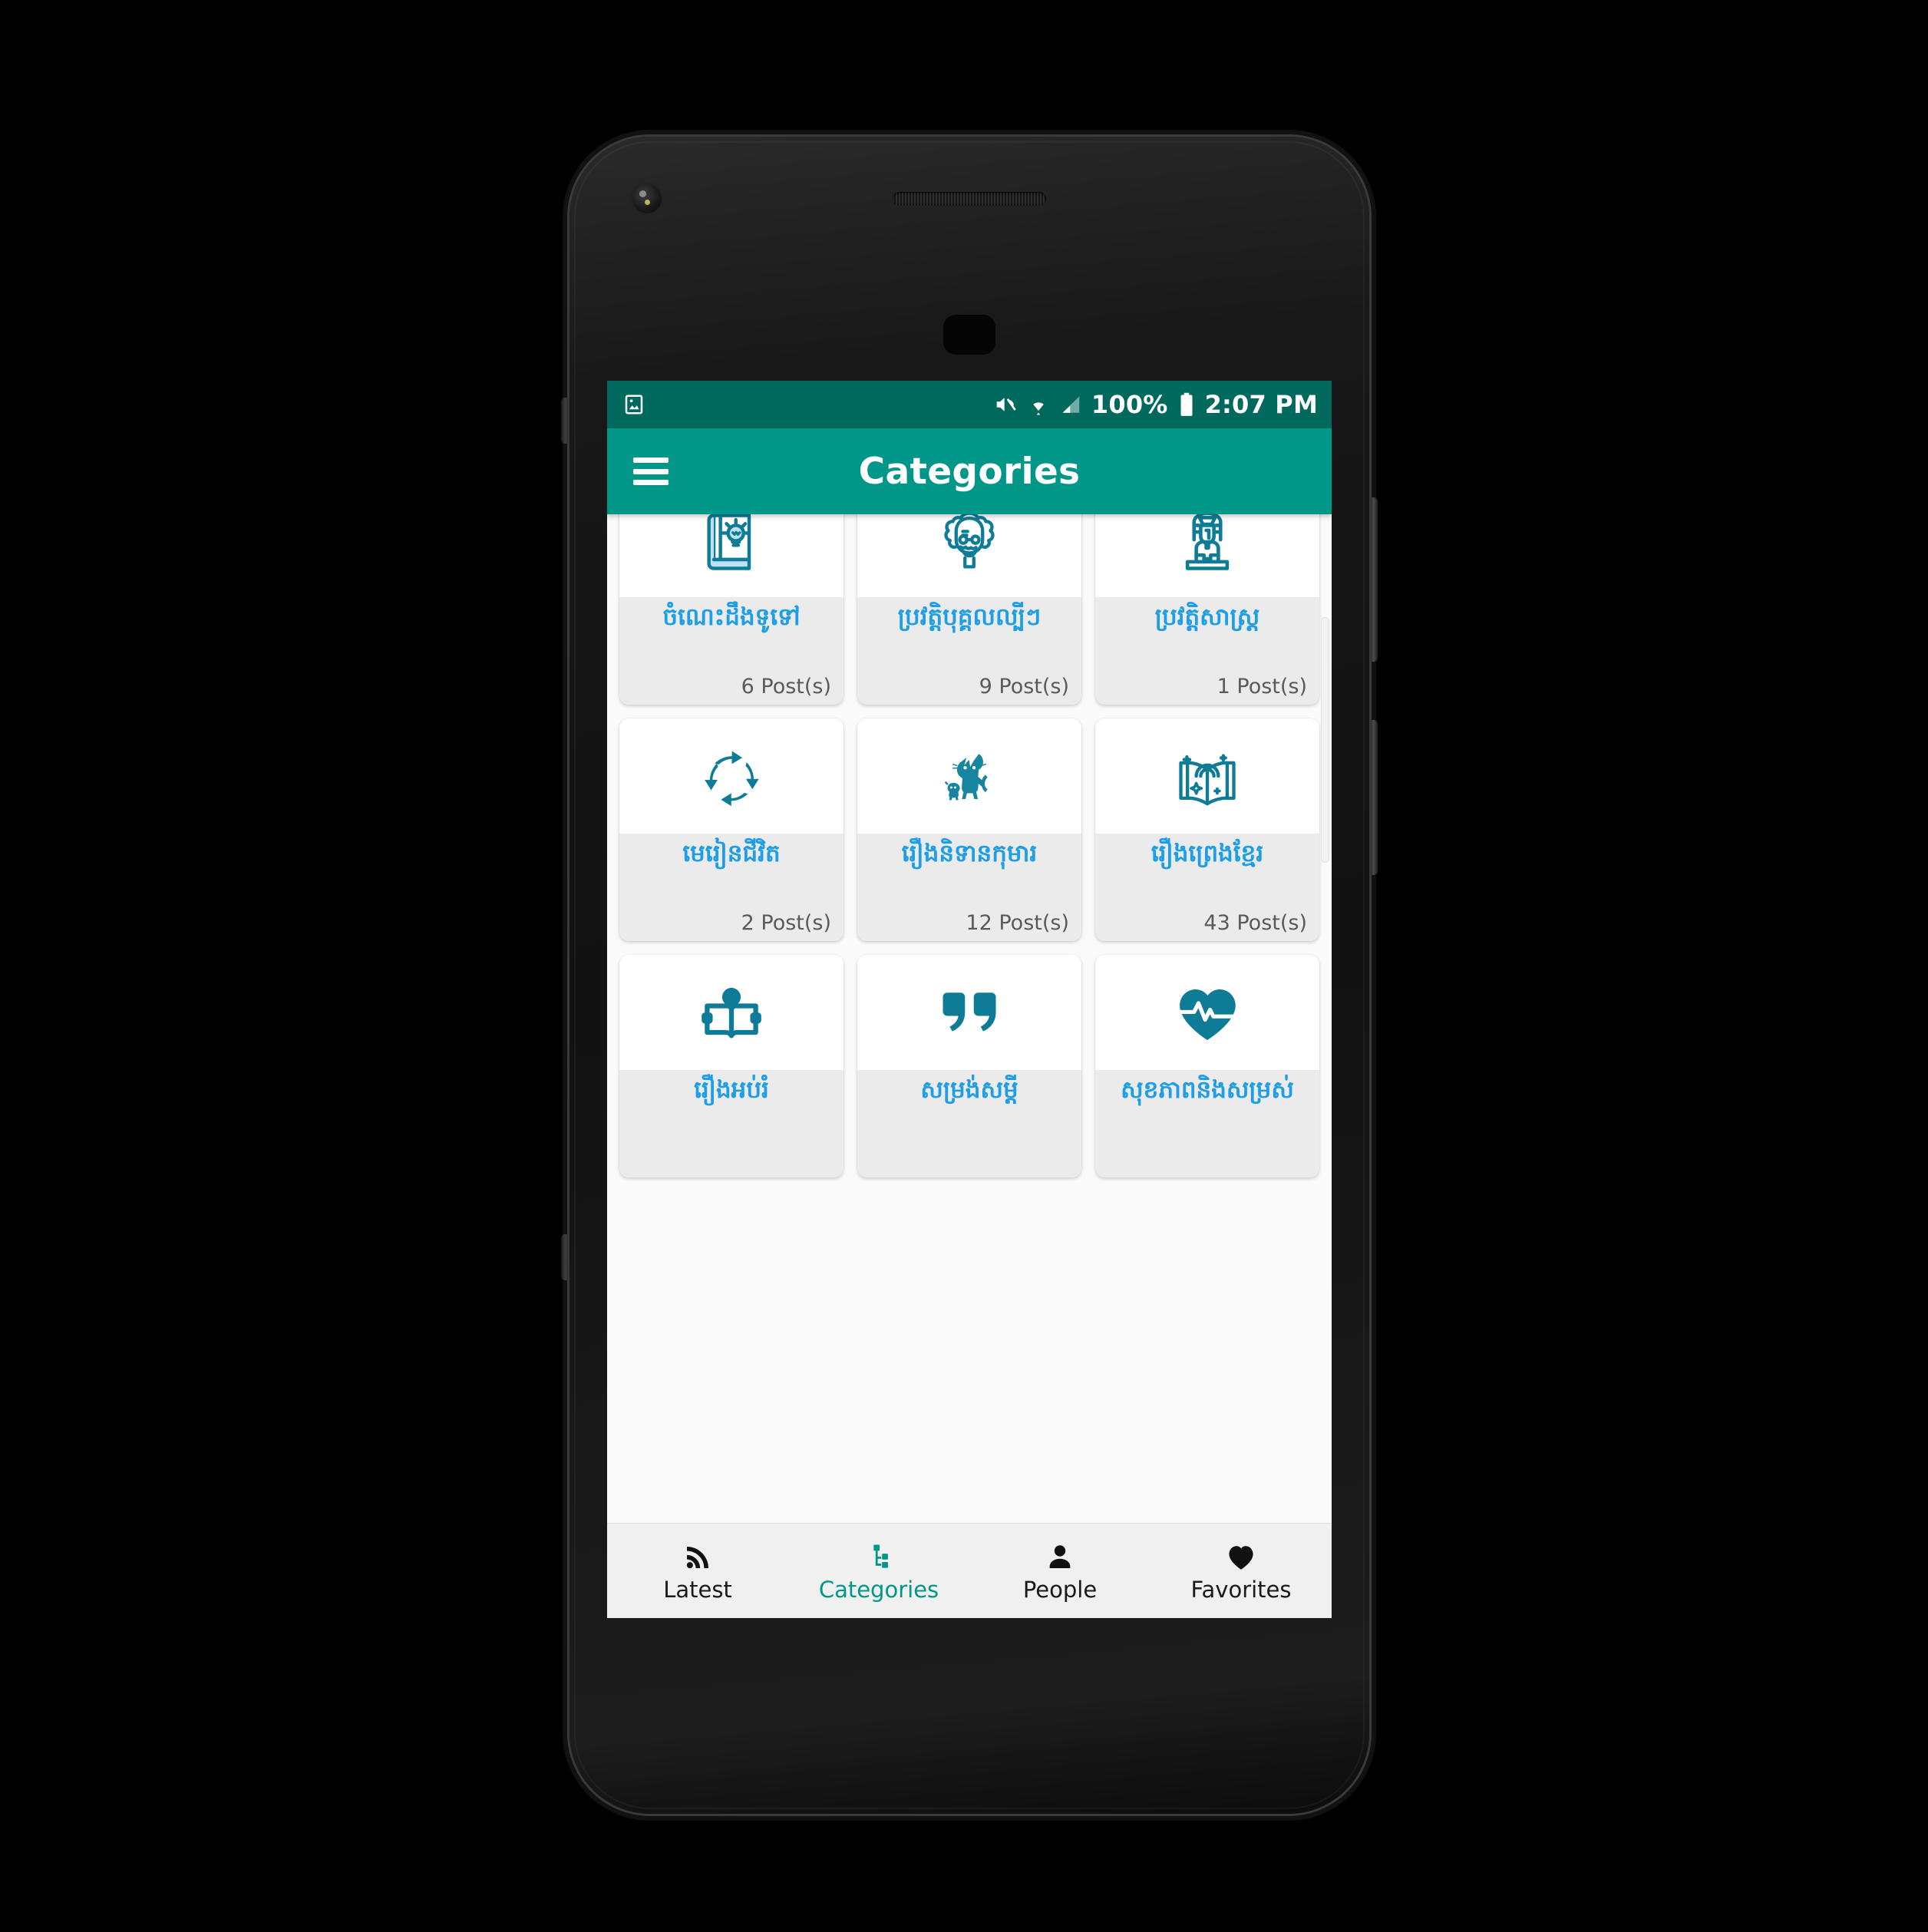 The image size is (1928, 1932). I want to click on volume-mute-icon, so click(1006, 404).